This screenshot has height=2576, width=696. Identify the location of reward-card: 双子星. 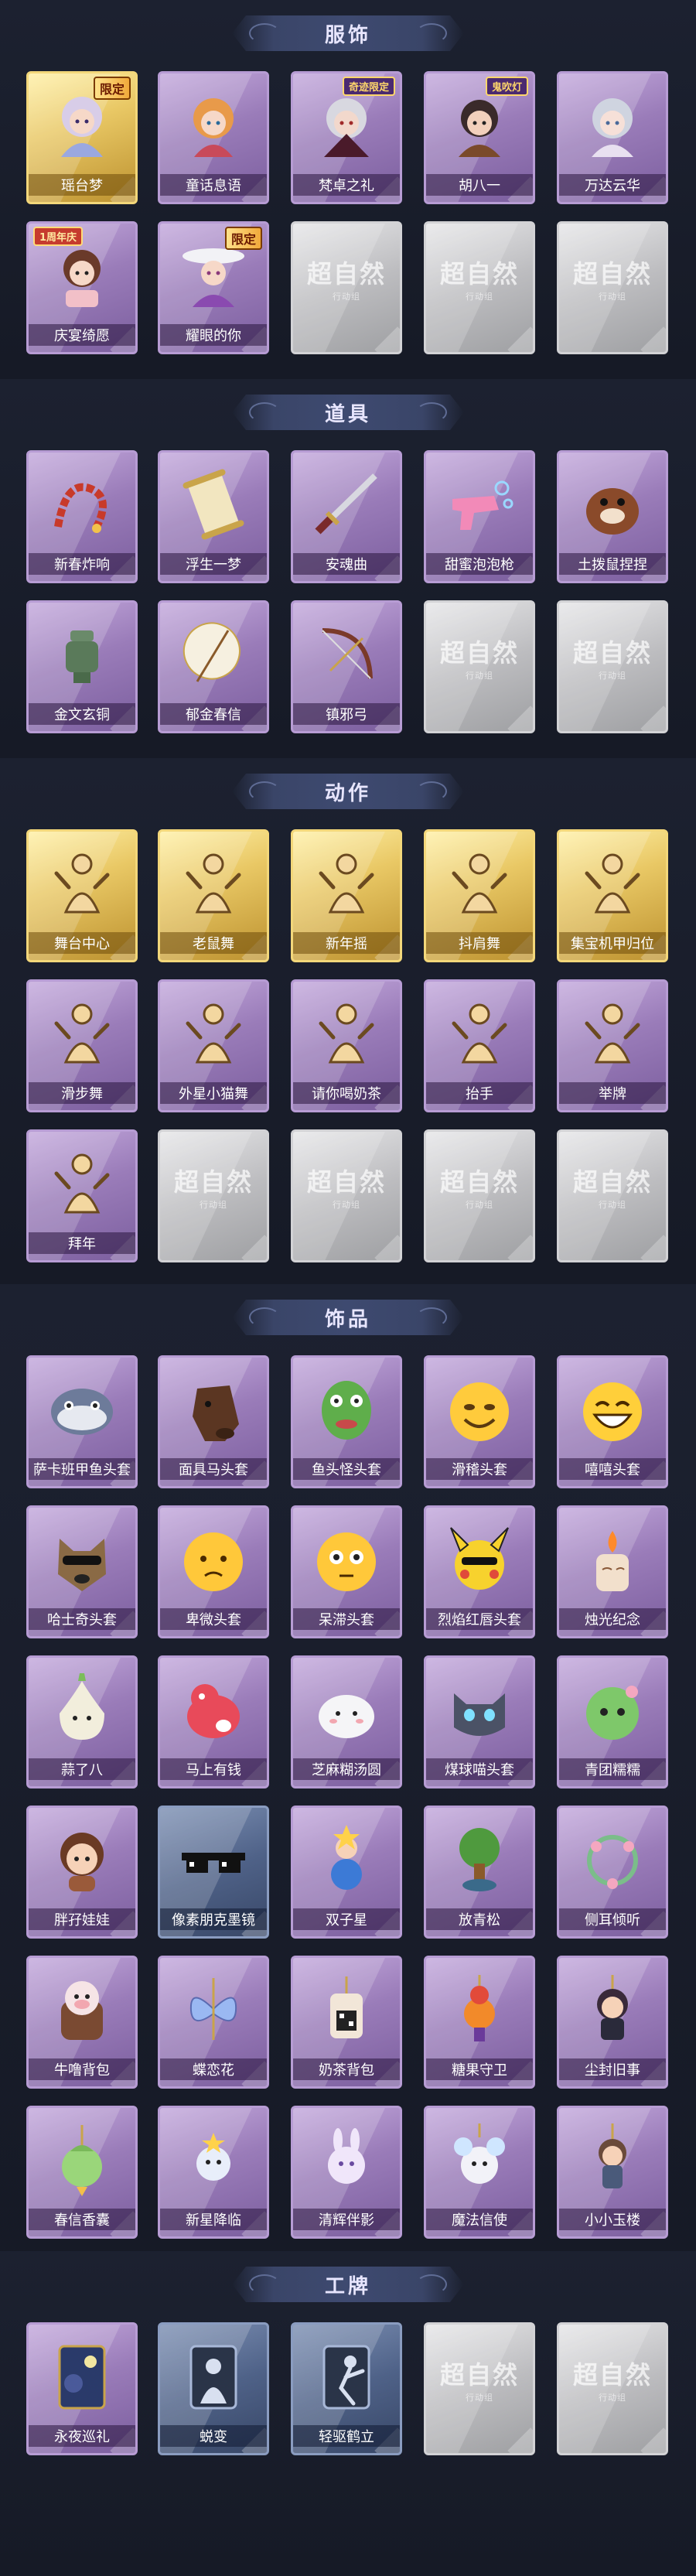
(346, 1872).